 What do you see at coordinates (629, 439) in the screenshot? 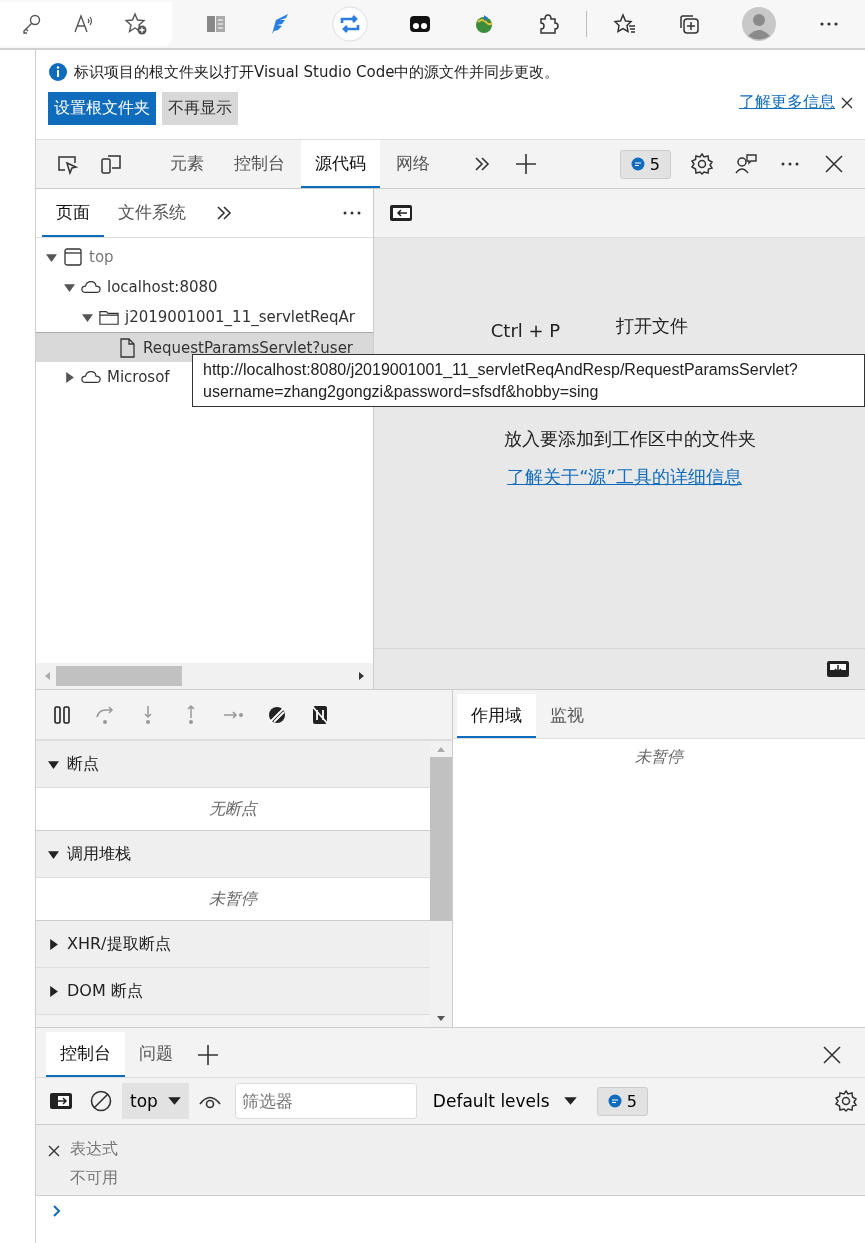
I see `drop-hint: 放入要添加到工作区中的文件夹` at bounding box center [629, 439].